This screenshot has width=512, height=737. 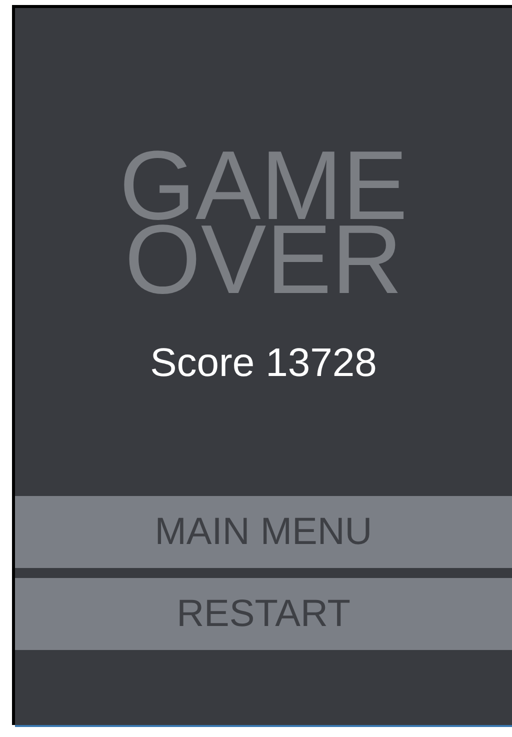 I want to click on menu-button: MAIN MENU, so click(x=263, y=532).